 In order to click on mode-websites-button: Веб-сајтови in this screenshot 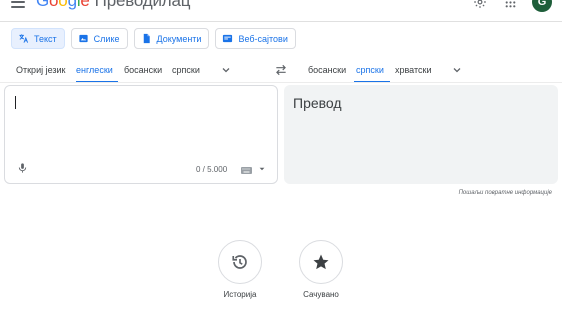, I will do `click(255, 38)`.